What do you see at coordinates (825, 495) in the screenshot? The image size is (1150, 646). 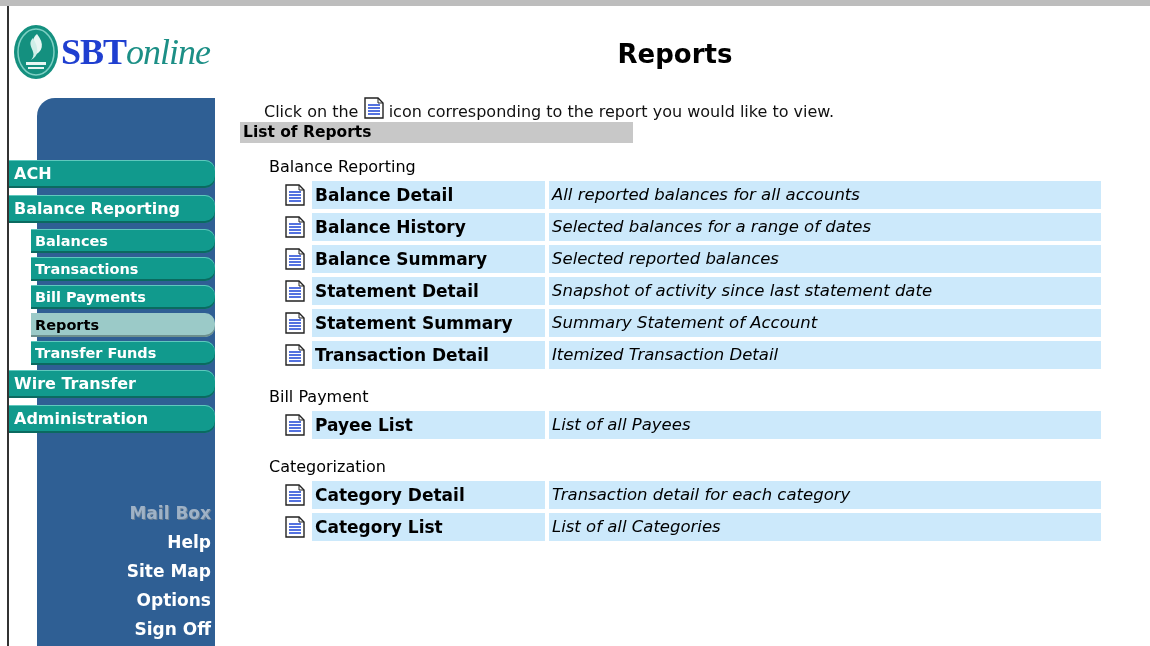 I see `report-description: Transaction detail for each category` at bounding box center [825, 495].